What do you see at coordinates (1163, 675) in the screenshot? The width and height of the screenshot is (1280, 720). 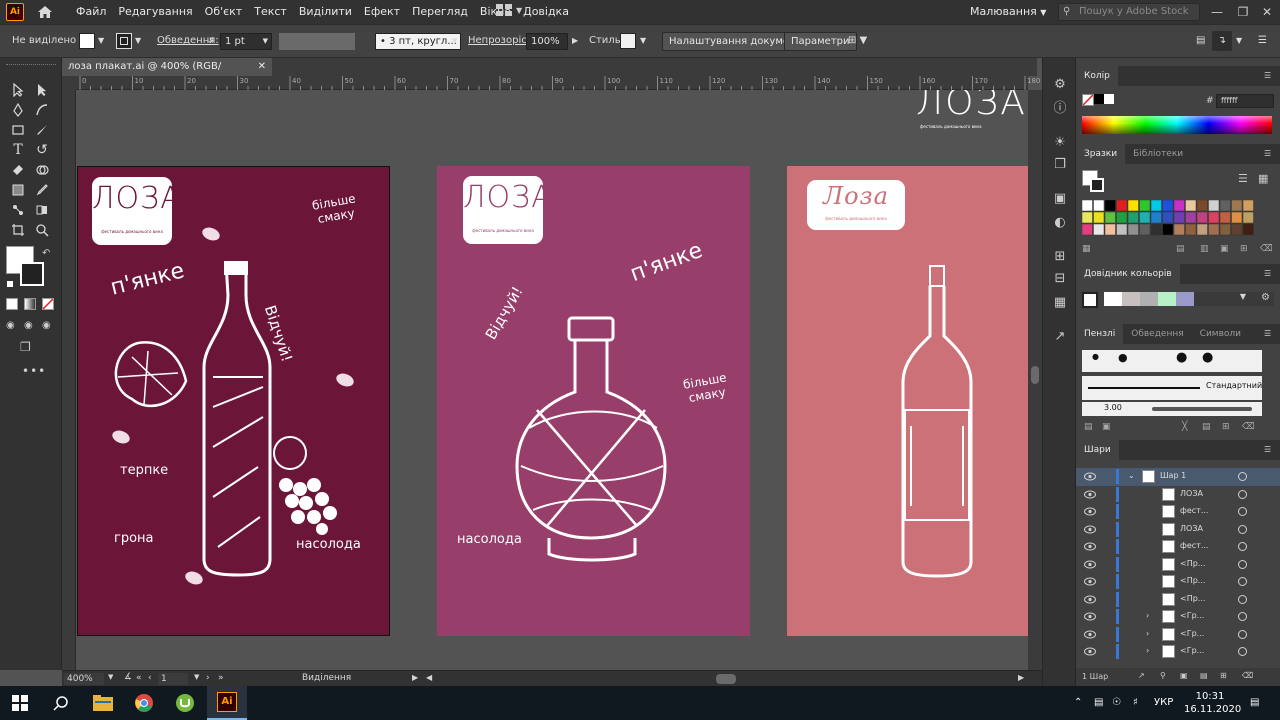 I see `locate-object-icon: ⚲` at bounding box center [1163, 675].